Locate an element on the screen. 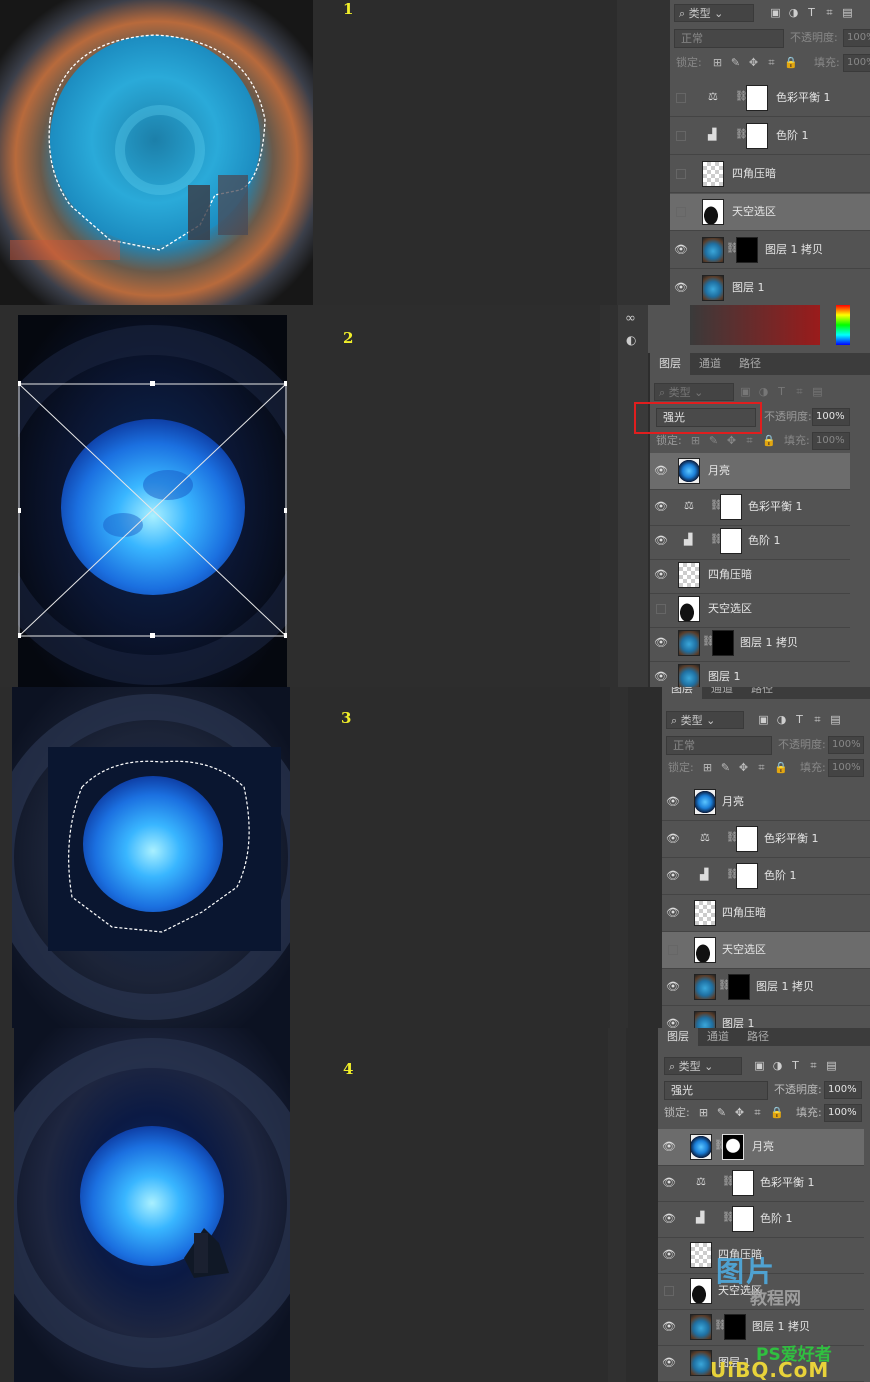 Image resolution: width=870 pixels, height=1382 pixels. lock-artboard-icon: ⌗ is located at coordinates (761, 768).